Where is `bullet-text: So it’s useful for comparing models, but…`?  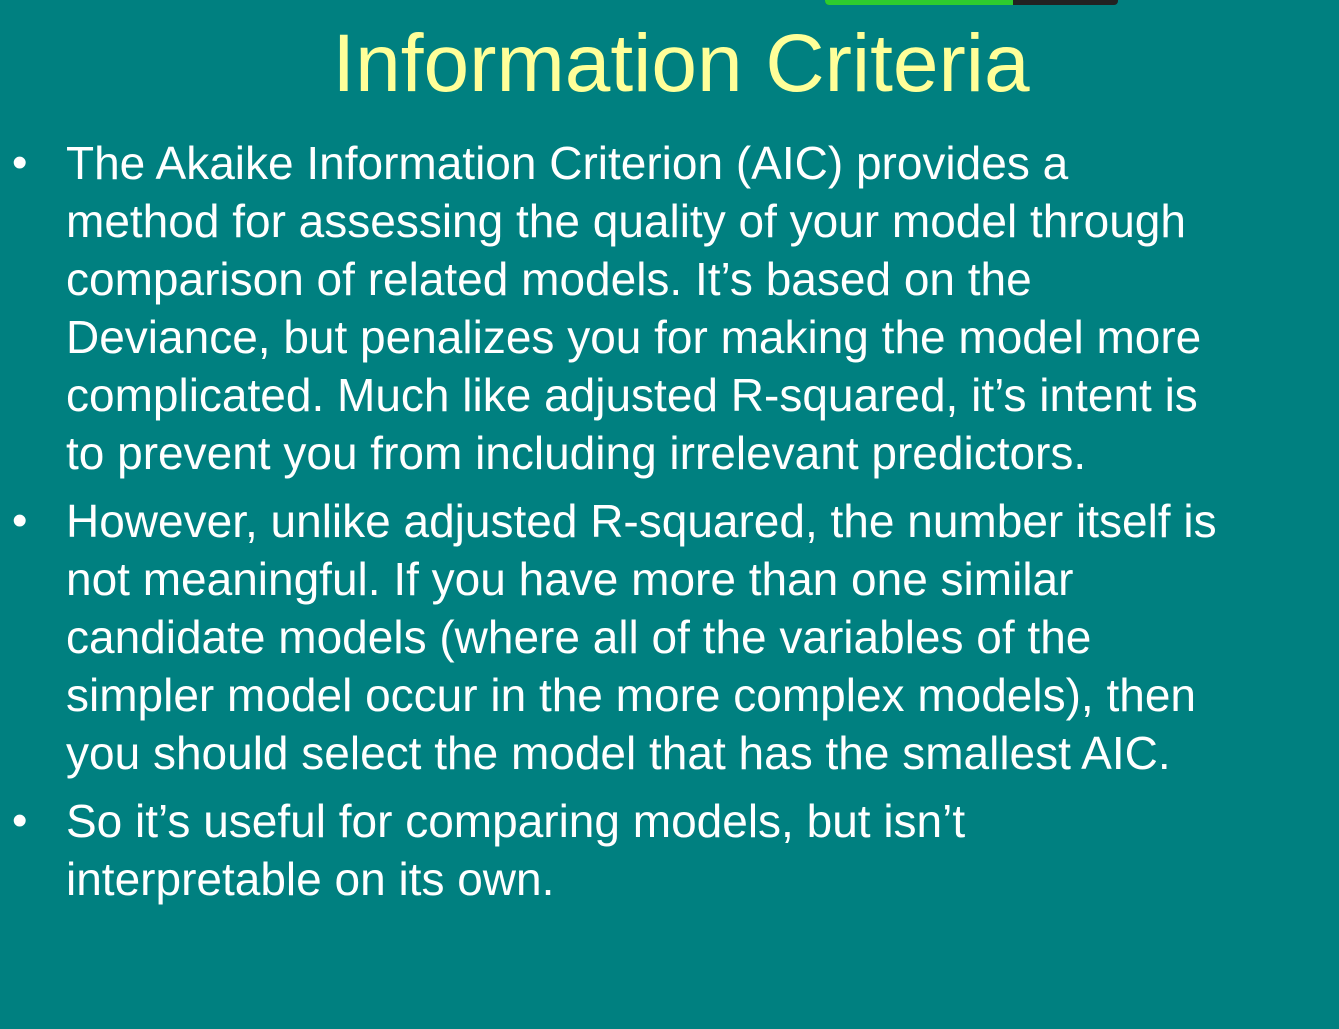
bullet-text: So it’s useful for comparing models, but… is located at coordinates (516, 850).